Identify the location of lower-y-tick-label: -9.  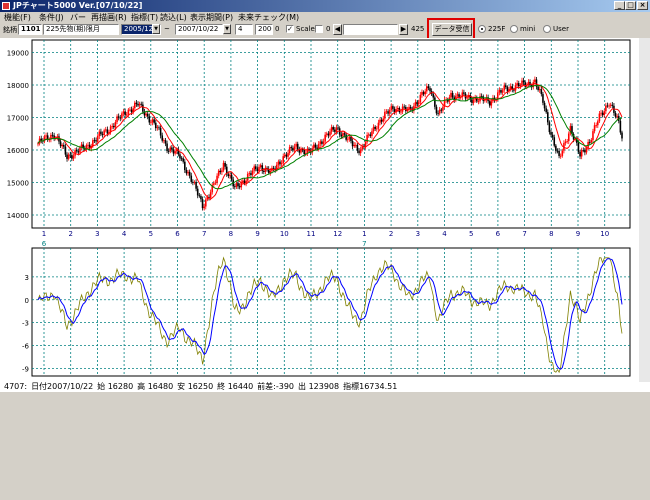
(25, 369).